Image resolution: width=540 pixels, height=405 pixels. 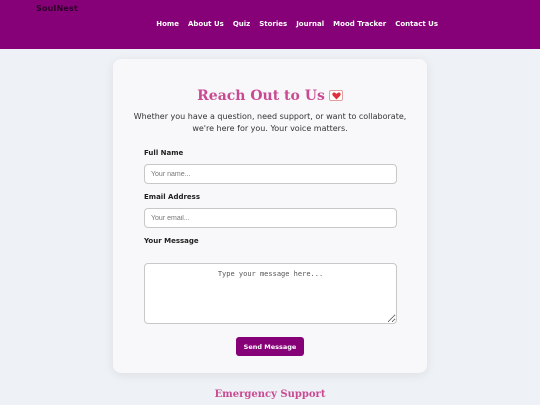 I want to click on nav-mood-tracker: Mood Tracker, so click(x=359, y=24).